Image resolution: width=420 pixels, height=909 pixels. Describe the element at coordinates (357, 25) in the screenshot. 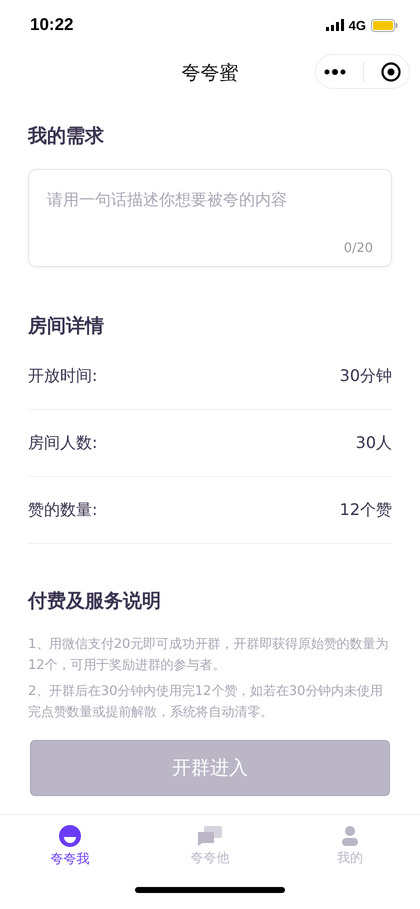

I see `network-label: 4G` at that location.